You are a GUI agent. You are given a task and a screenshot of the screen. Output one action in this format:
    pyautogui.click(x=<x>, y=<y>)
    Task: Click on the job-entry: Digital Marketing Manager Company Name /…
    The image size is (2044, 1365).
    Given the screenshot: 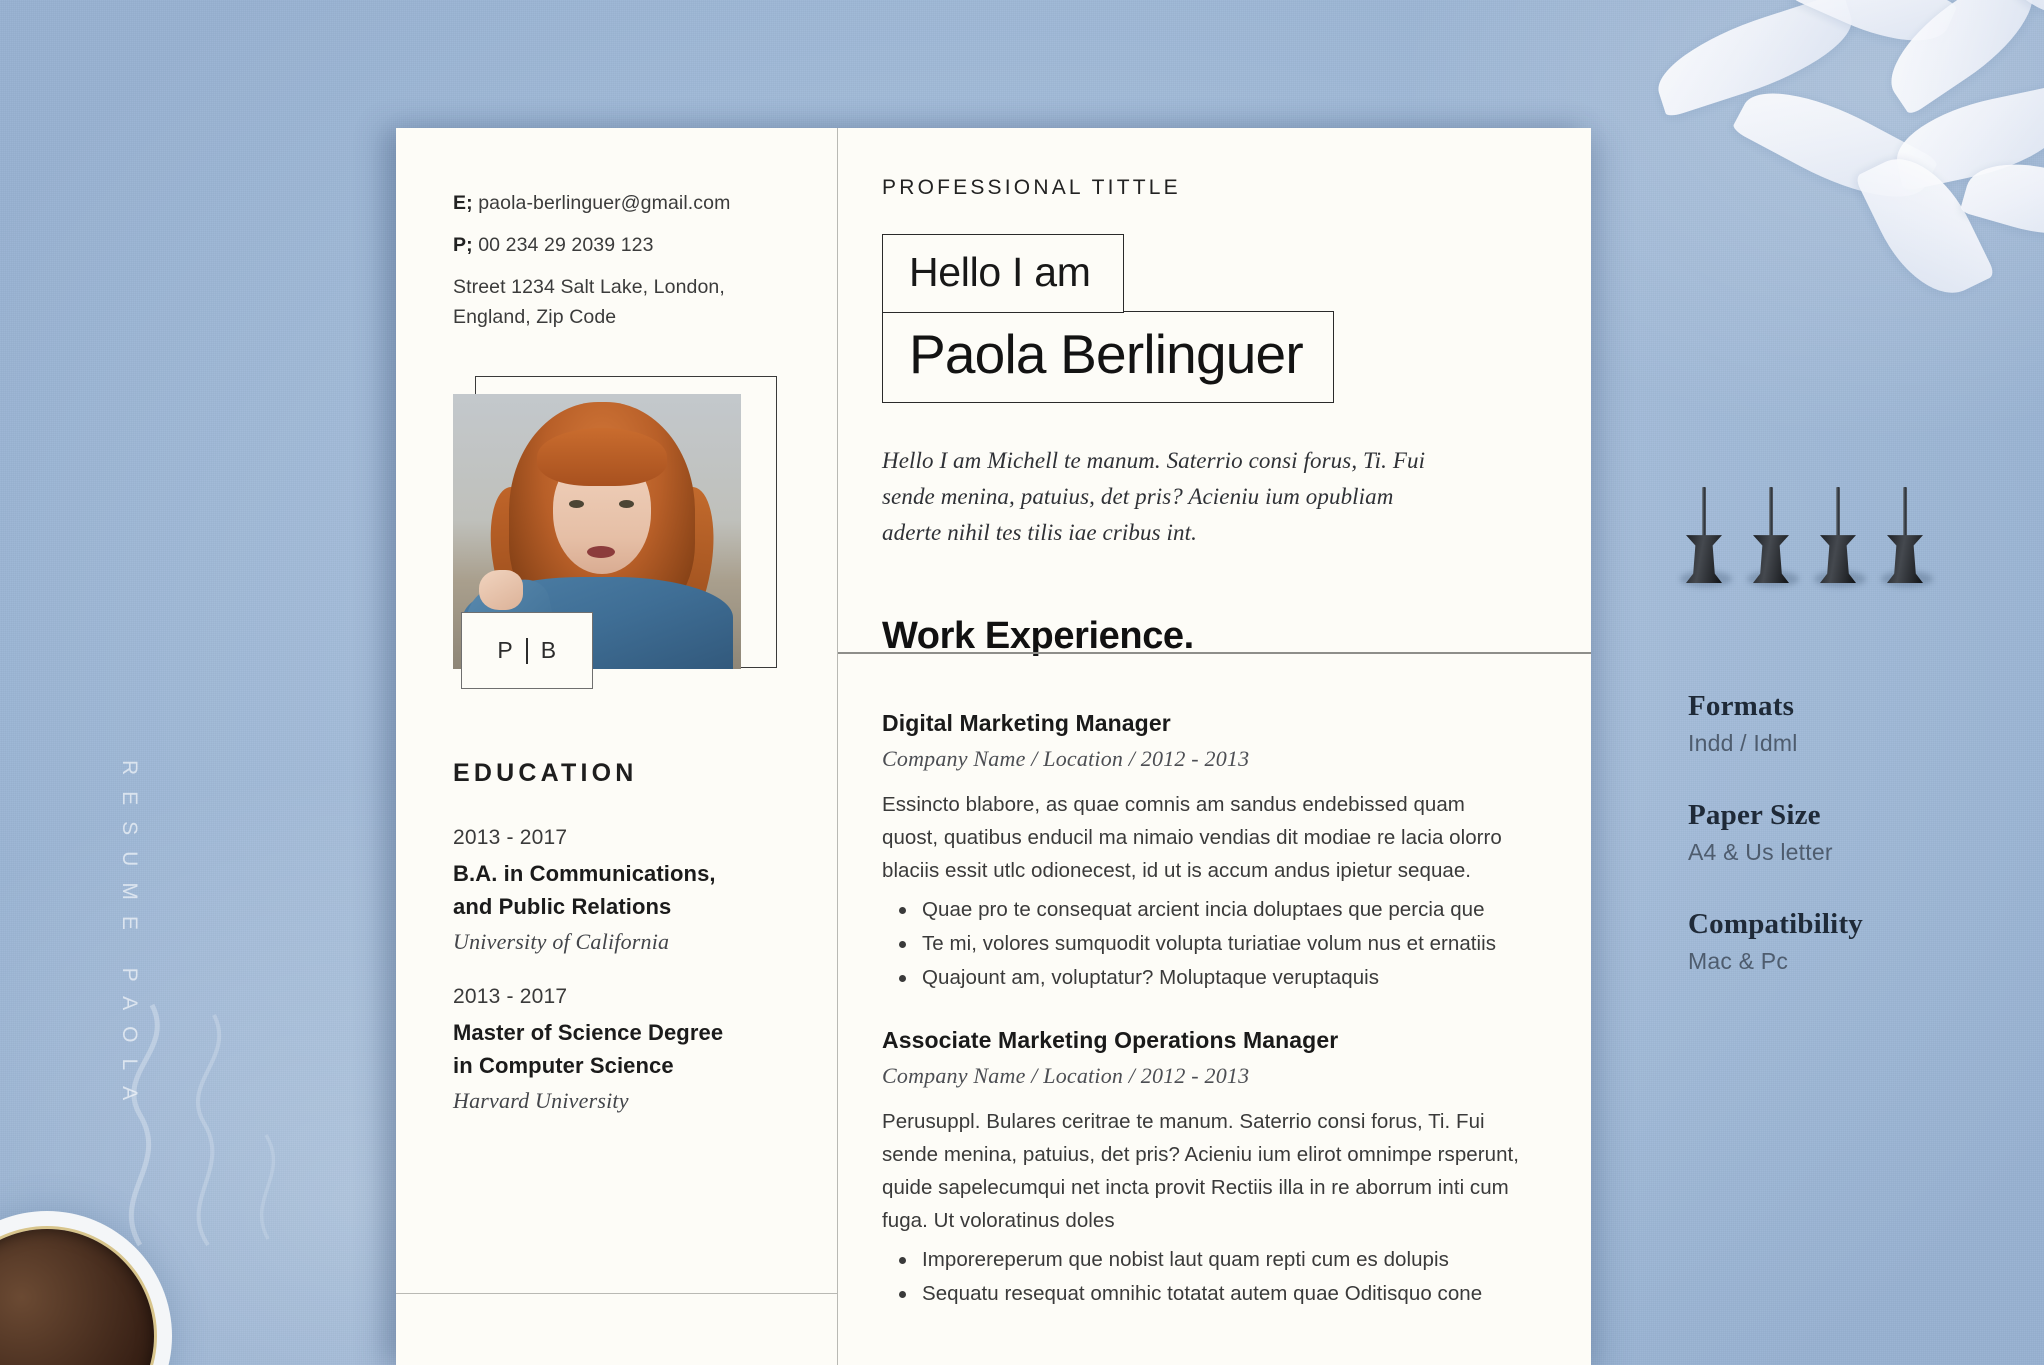 What is the action you would take?
    pyautogui.click(x=1201, y=852)
    